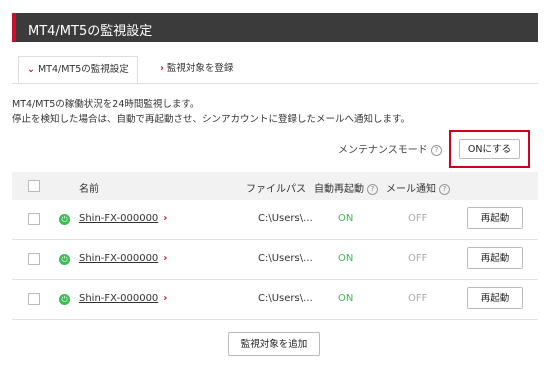 This screenshot has height=381, width=550. What do you see at coordinates (89, 189) in the screenshot?
I see `column-header-name: 名前` at bounding box center [89, 189].